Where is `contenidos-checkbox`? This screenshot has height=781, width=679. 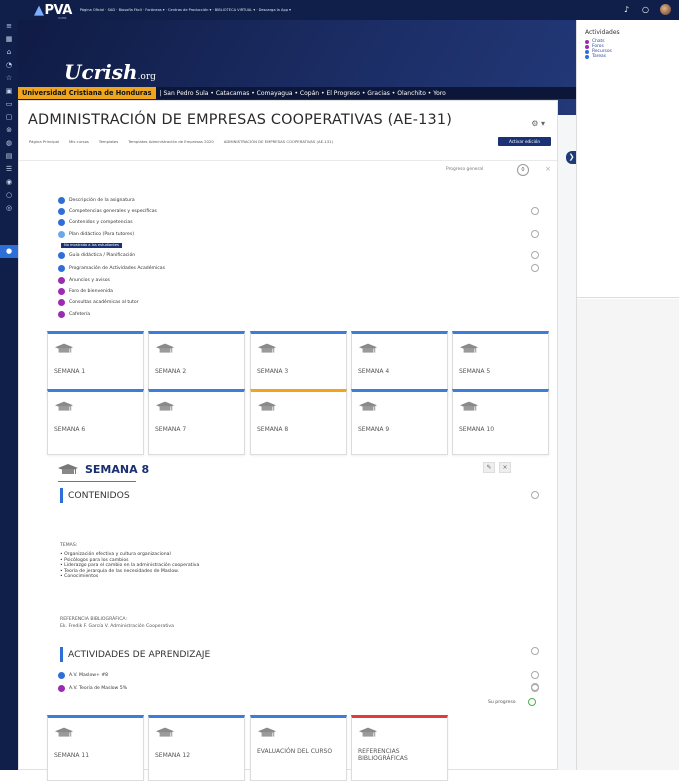 contenidos-checkbox is located at coordinates (535, 495).